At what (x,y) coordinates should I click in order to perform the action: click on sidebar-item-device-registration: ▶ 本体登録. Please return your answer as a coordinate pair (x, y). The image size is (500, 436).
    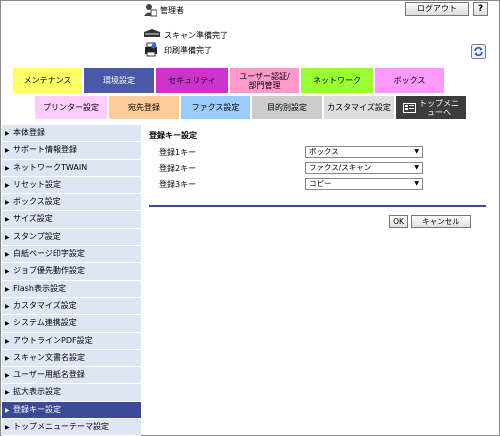
    Looking at the image, I should click on (71, 134).